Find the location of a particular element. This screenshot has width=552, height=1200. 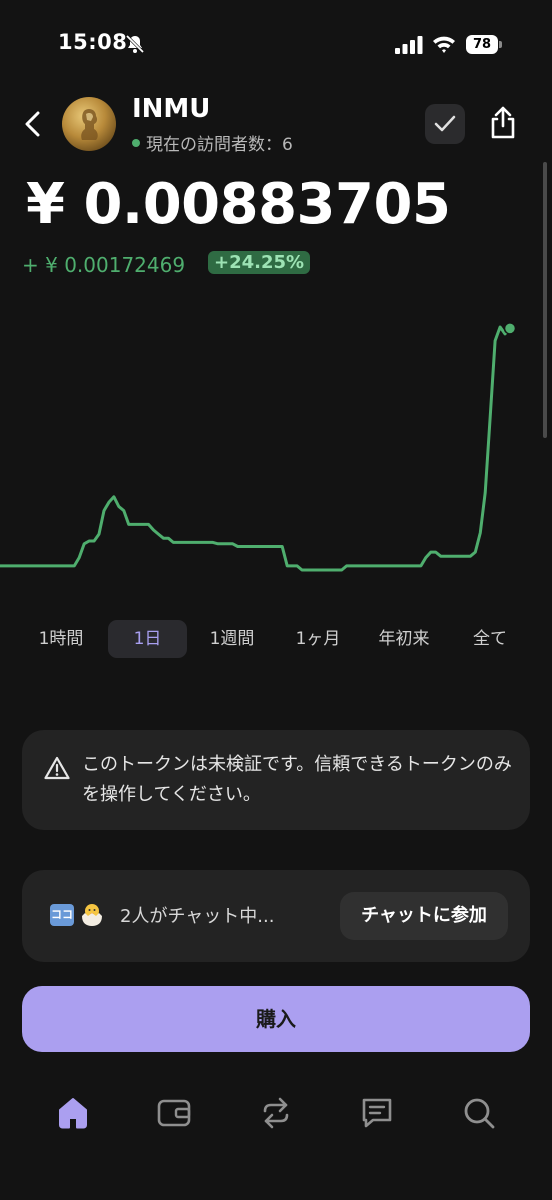

share-icon is located at coordinates (503, 123).